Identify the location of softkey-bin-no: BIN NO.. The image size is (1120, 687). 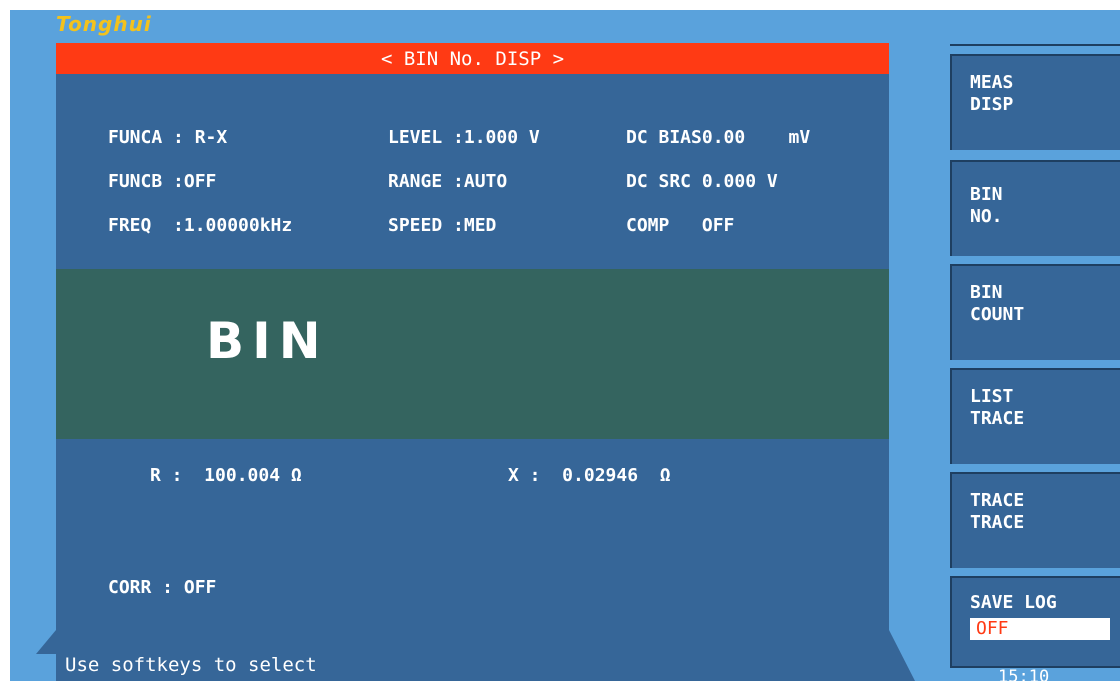
(1035, 208).